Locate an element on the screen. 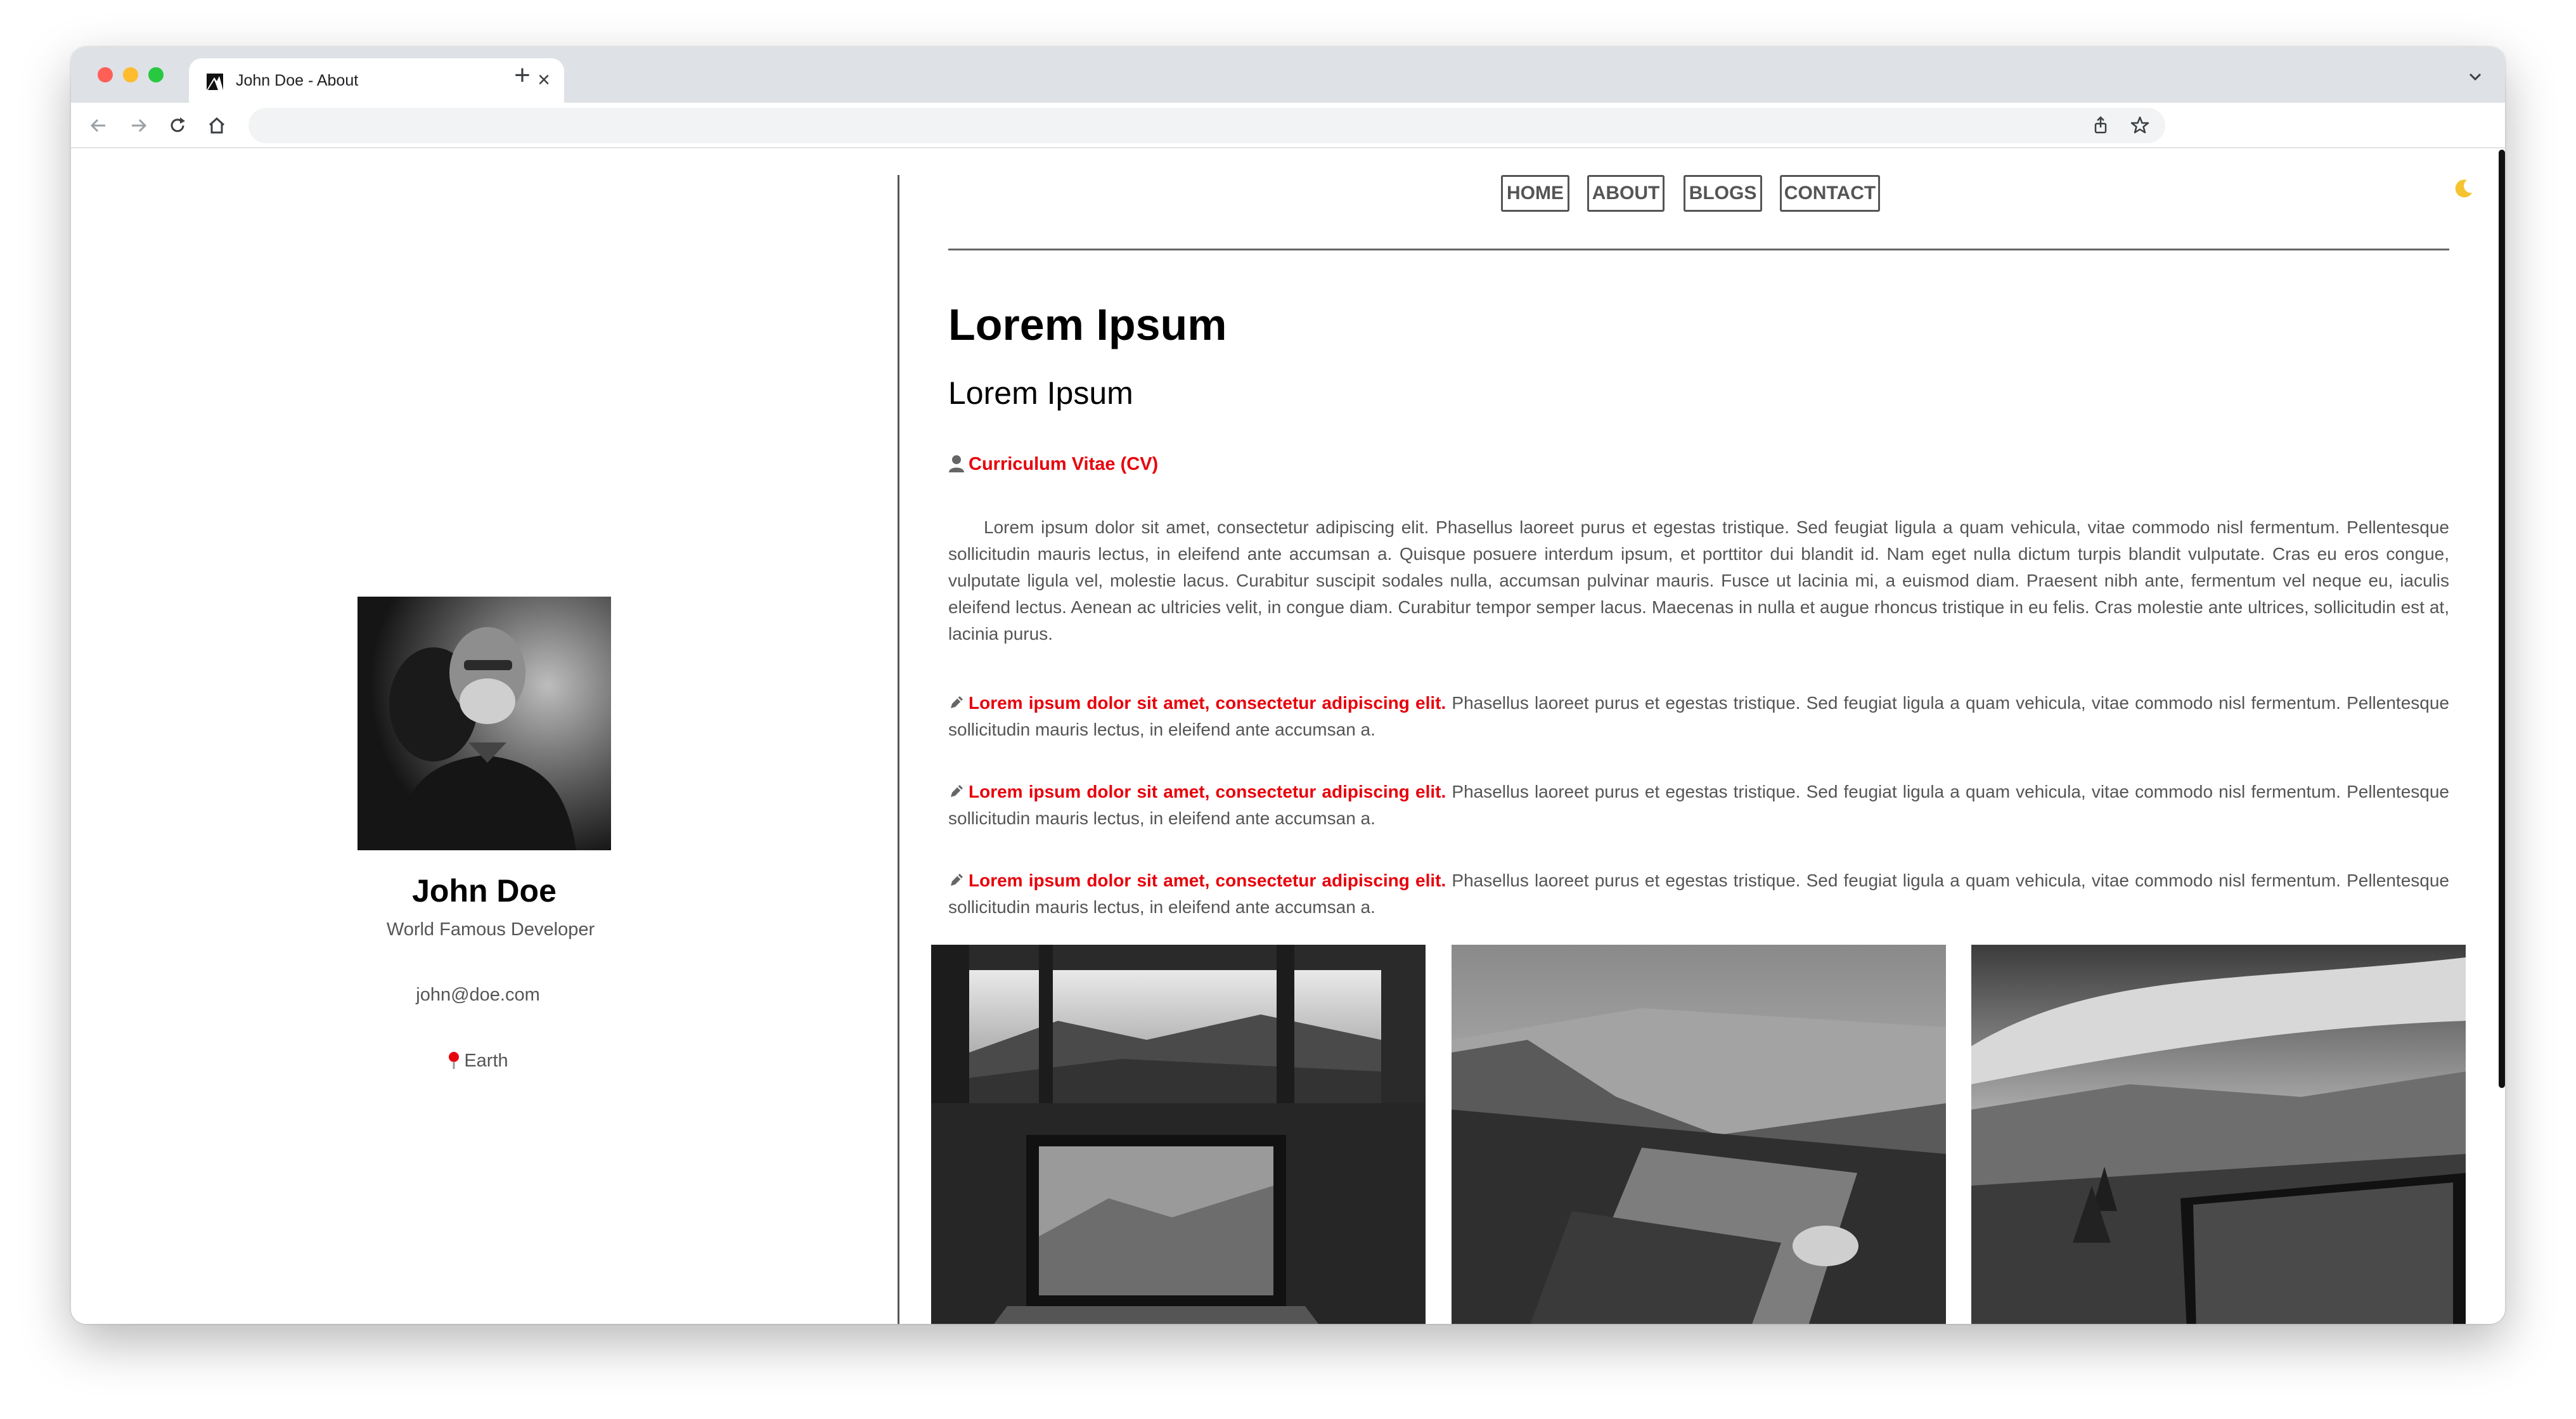 Image resolution: width=2576 pixels, height=1419 pixels. address-bar is located at coordinates (1206, 126).